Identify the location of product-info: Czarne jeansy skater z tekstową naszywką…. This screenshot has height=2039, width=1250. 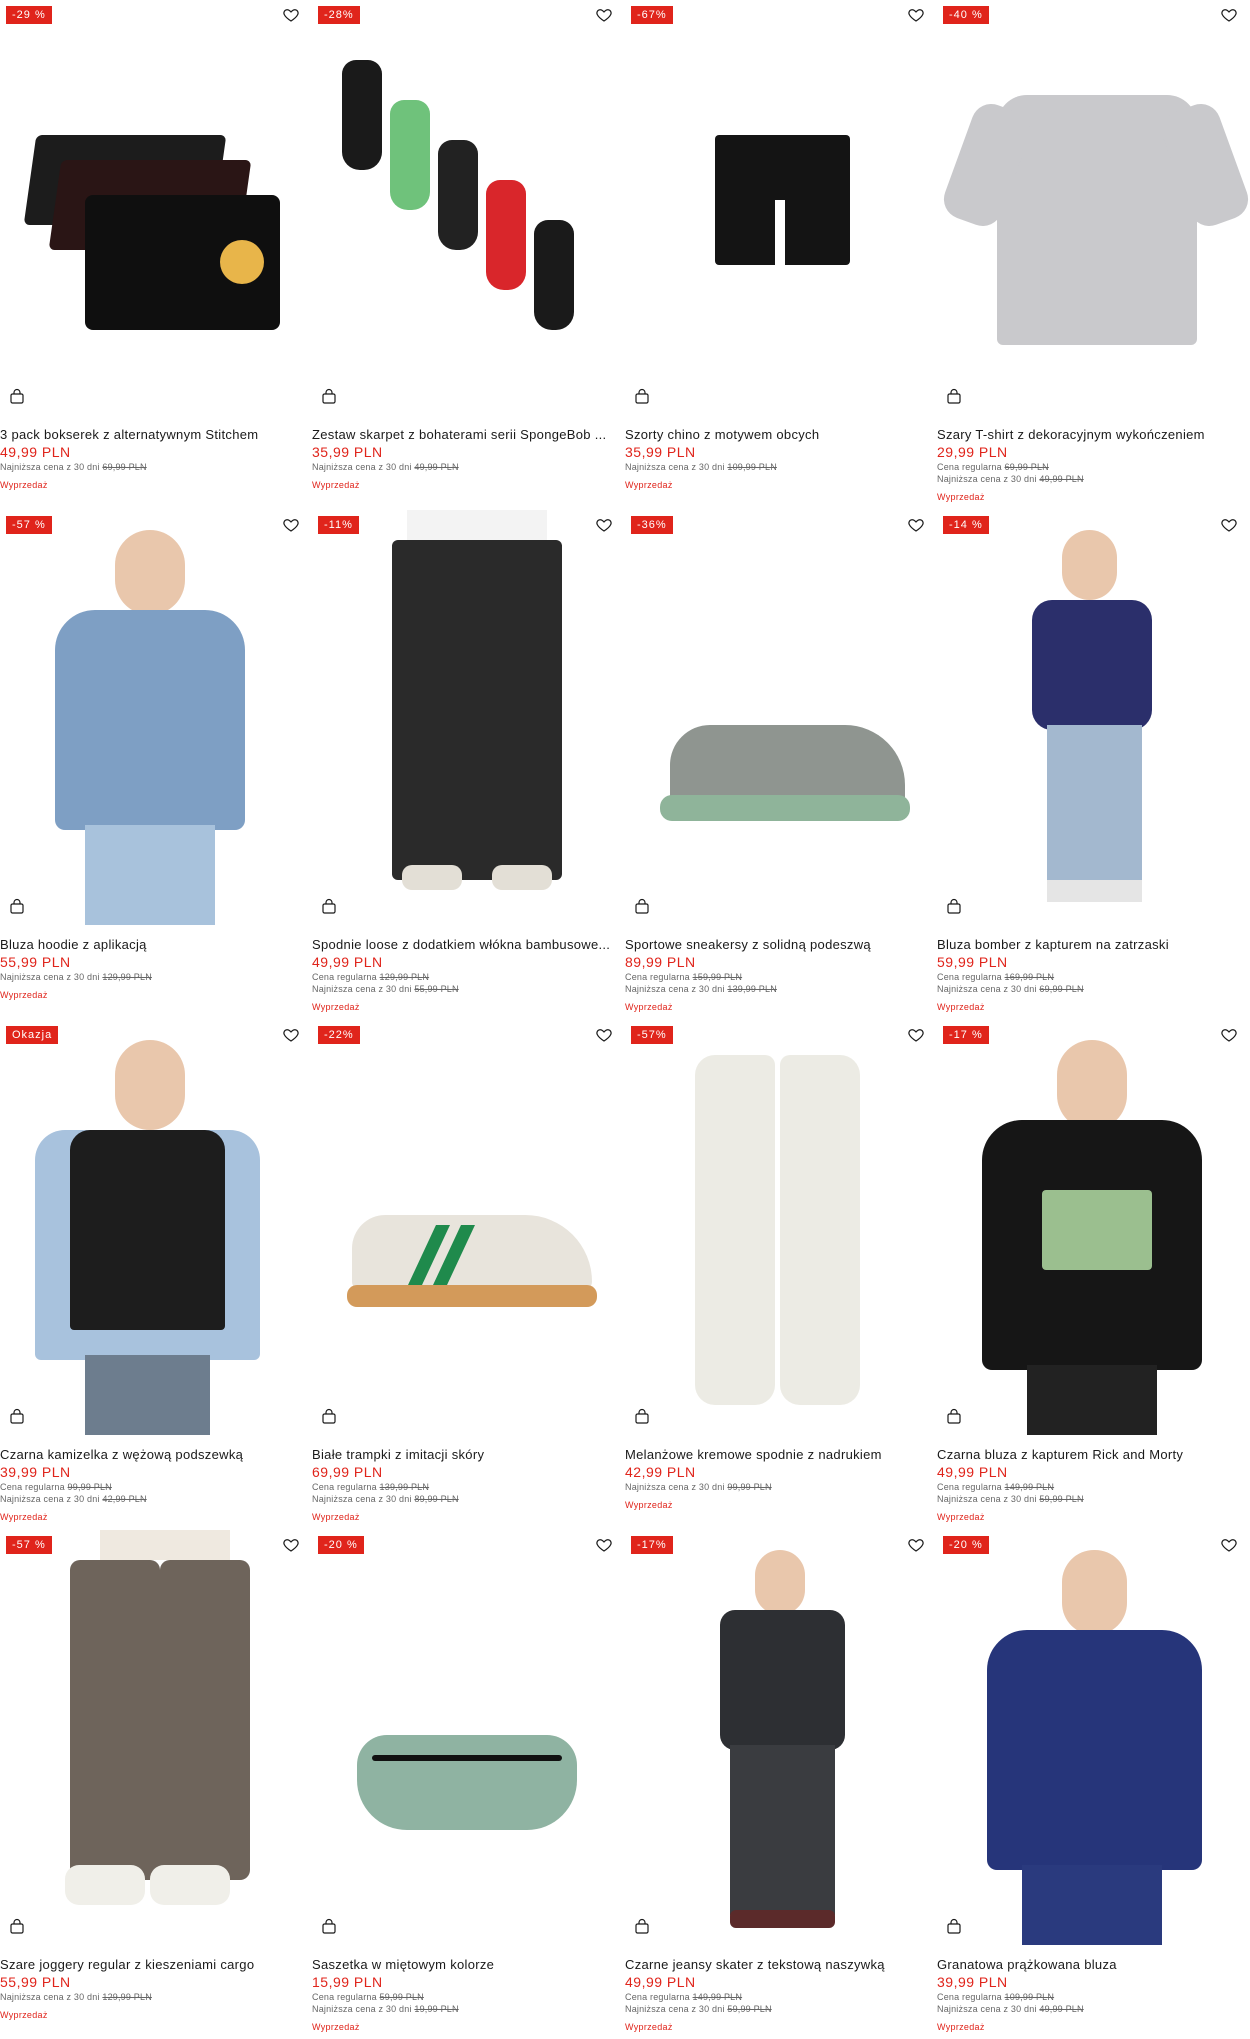
(779, 1994).